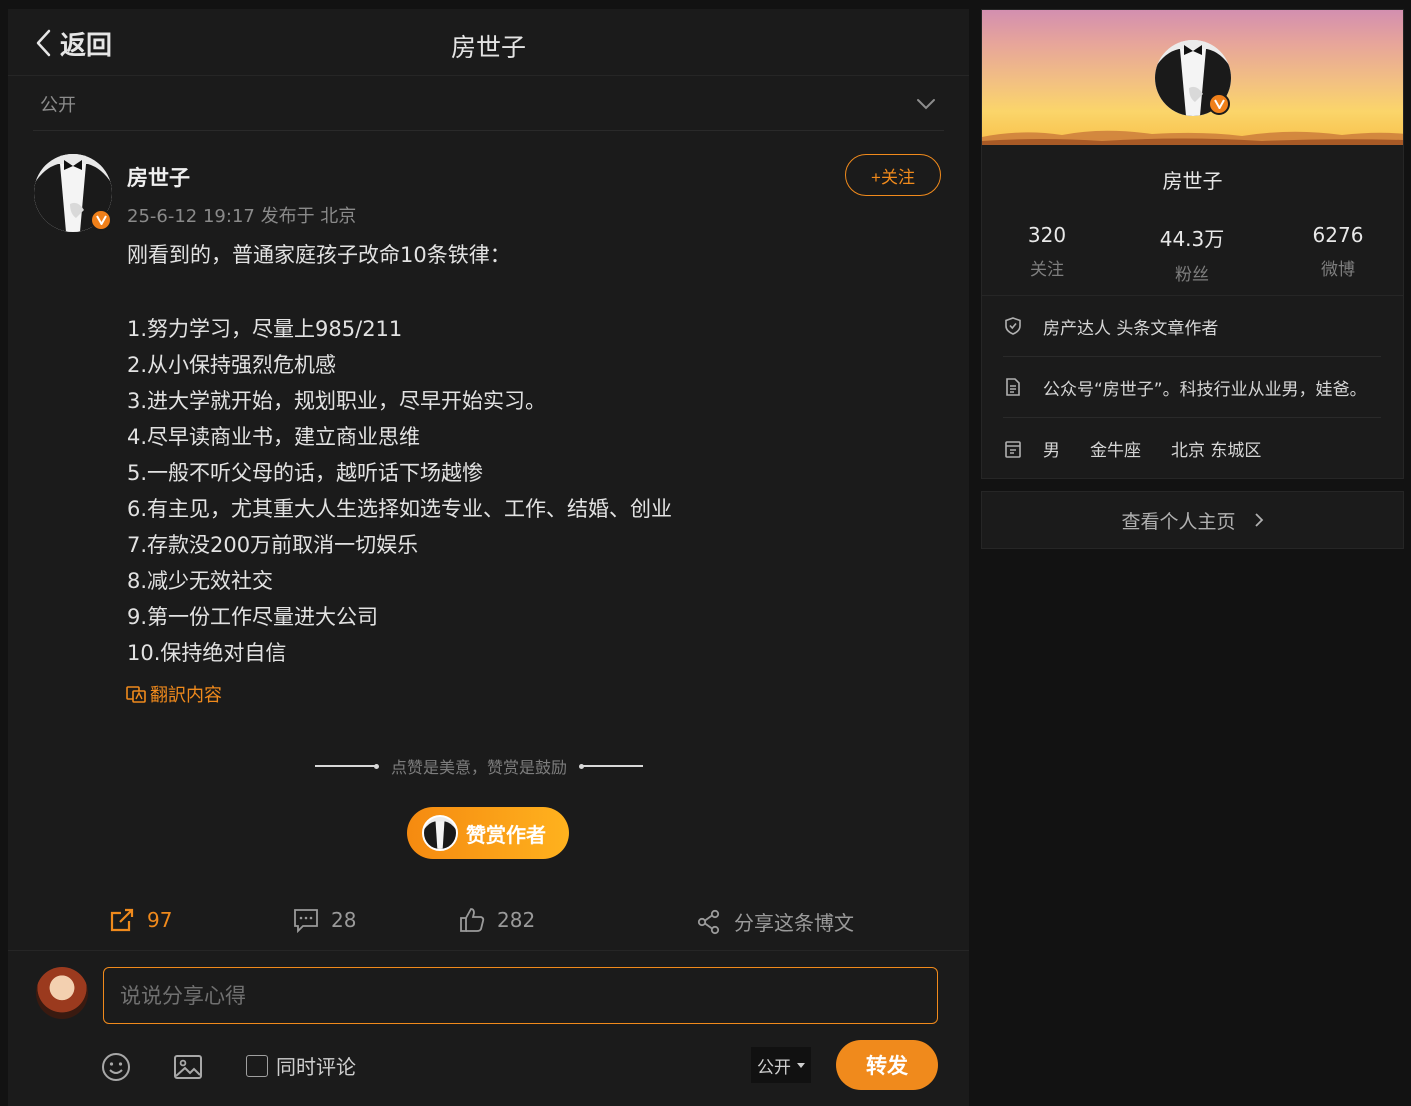 The width and height of the screenshot is (1411, 1106). I want to click on current-user-avatar, so click(62, 993).